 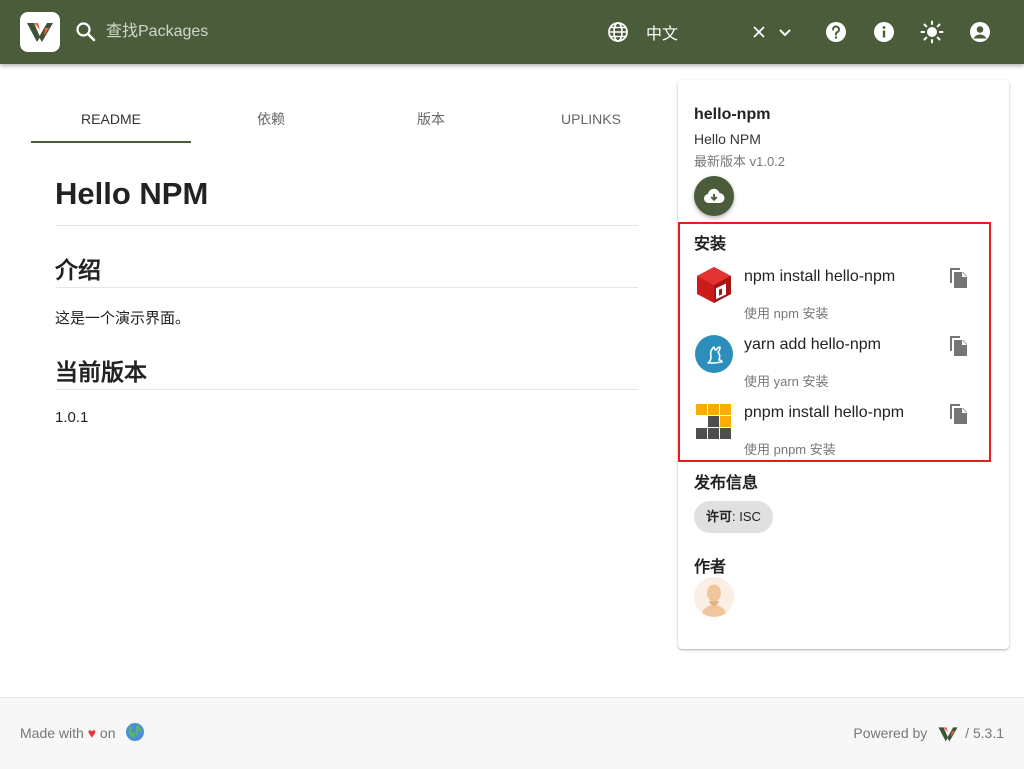 I want to click on license-label: 许可, so click(x=719, y=516).